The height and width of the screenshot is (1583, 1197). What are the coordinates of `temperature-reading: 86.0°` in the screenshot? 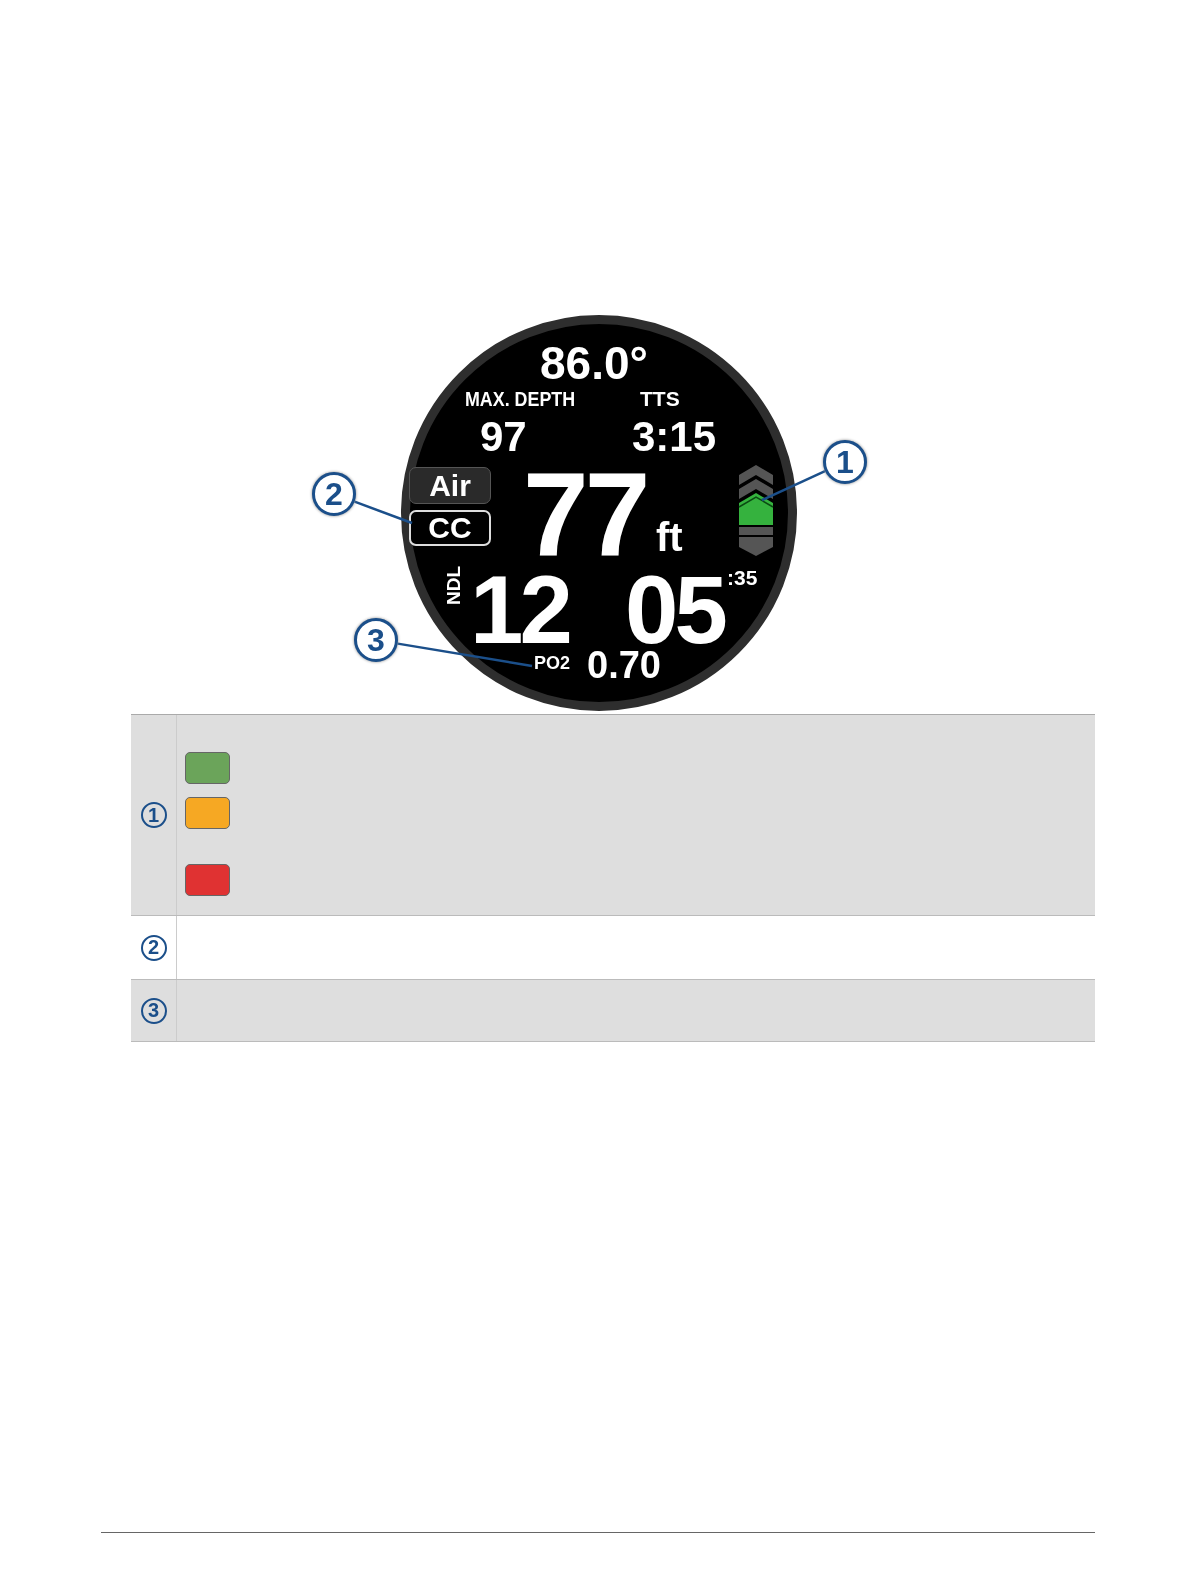 It's located at (594, 363).